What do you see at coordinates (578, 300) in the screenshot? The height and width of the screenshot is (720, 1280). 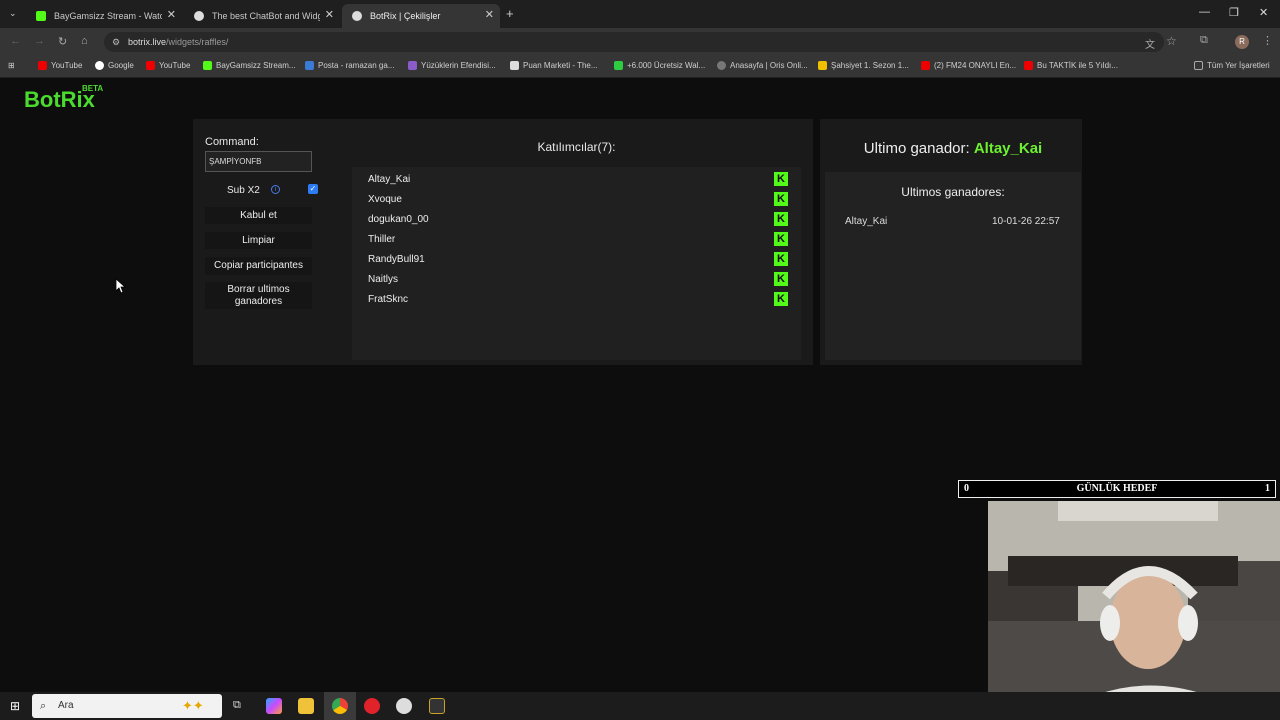 I see `participant-row: FratSknc K` at bounding box center [578, 300].